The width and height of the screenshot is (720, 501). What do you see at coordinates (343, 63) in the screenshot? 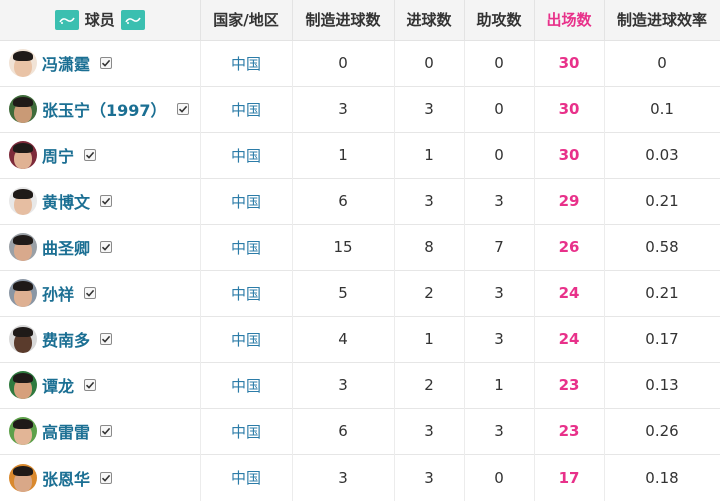
I see `key-passes-value: 0` at bounding box center [343, 63].